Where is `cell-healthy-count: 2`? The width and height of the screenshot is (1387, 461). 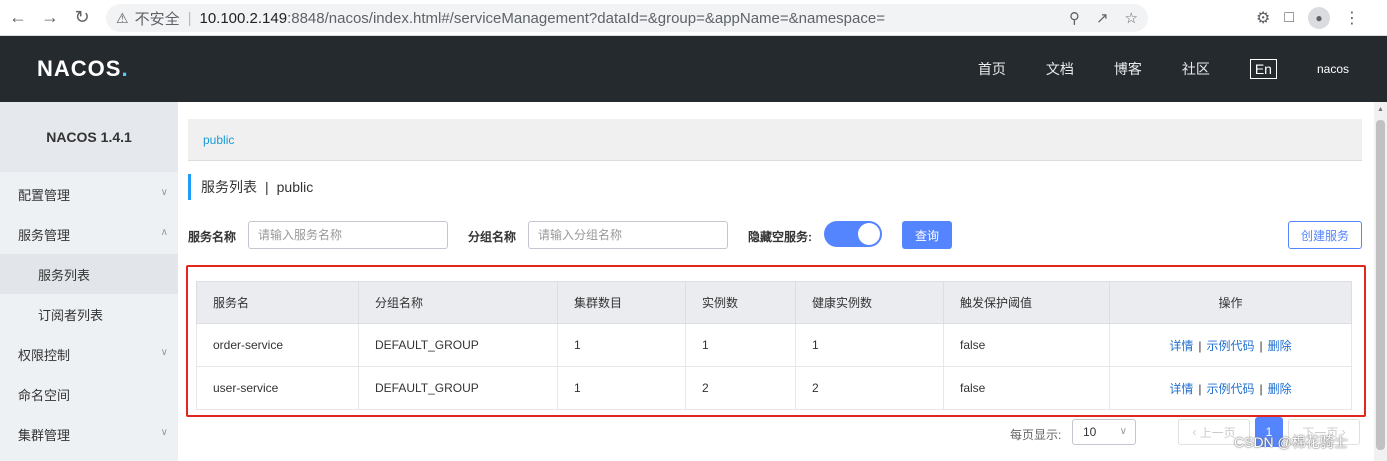 cell-healthy-count: 2 is located at coordinates (869, 388).